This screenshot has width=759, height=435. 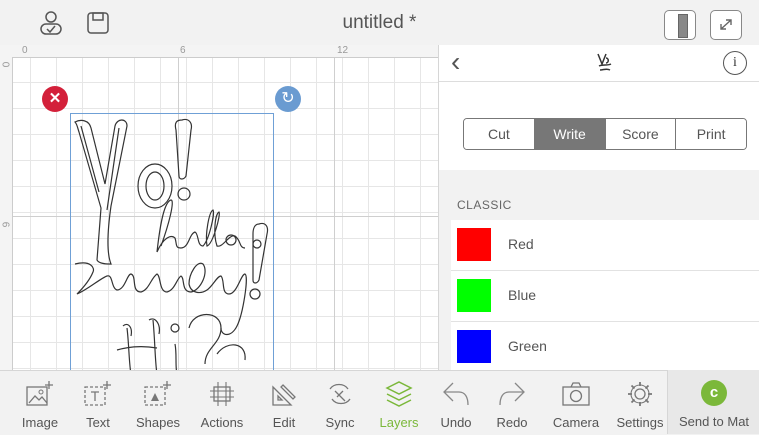 I want to click on toolbar-label: Camera, so click(x=576, y=422).